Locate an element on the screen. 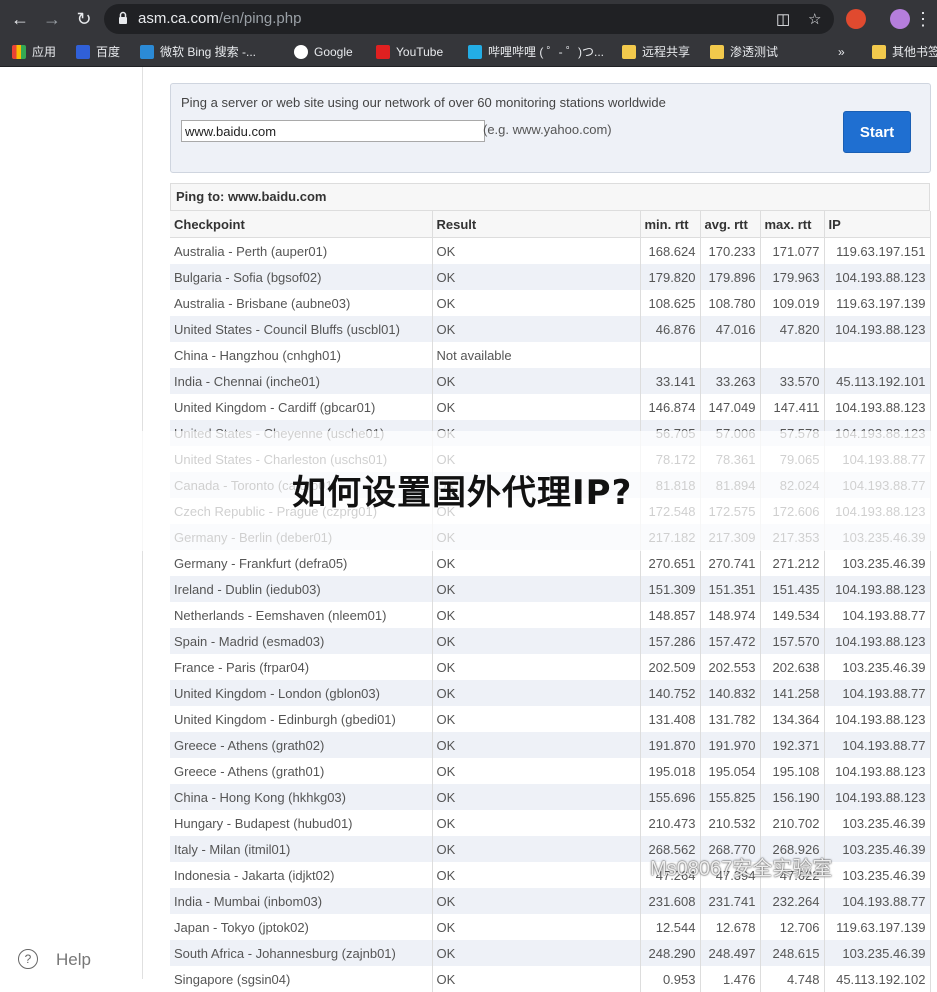 The image size is (937, 992). google-icon is located at coordinates (301, 52).